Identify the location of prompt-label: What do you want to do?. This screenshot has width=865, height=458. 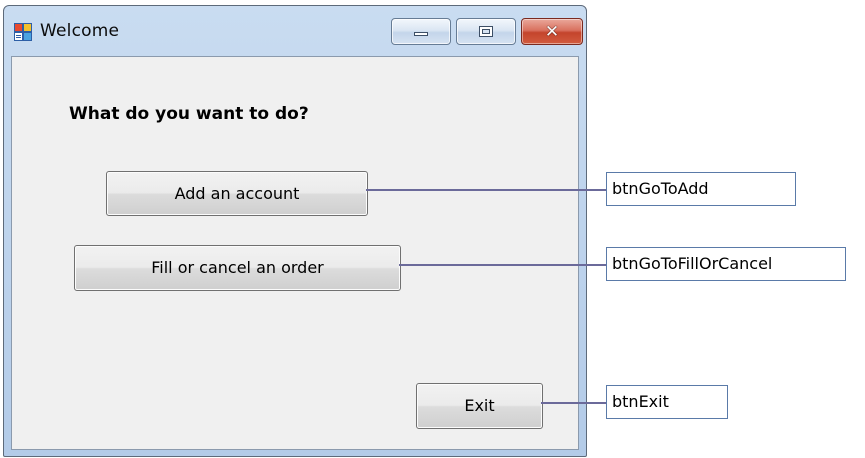
(189, 114).